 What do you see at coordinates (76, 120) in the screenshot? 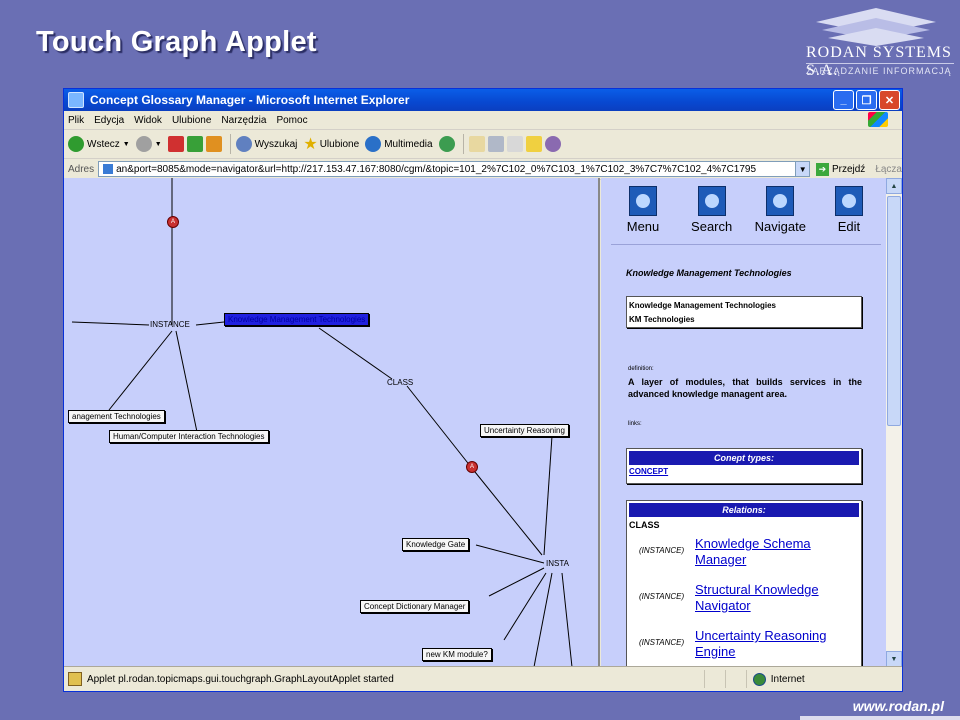
I see `menu-file: Plik` at bounding box center [76, 120].